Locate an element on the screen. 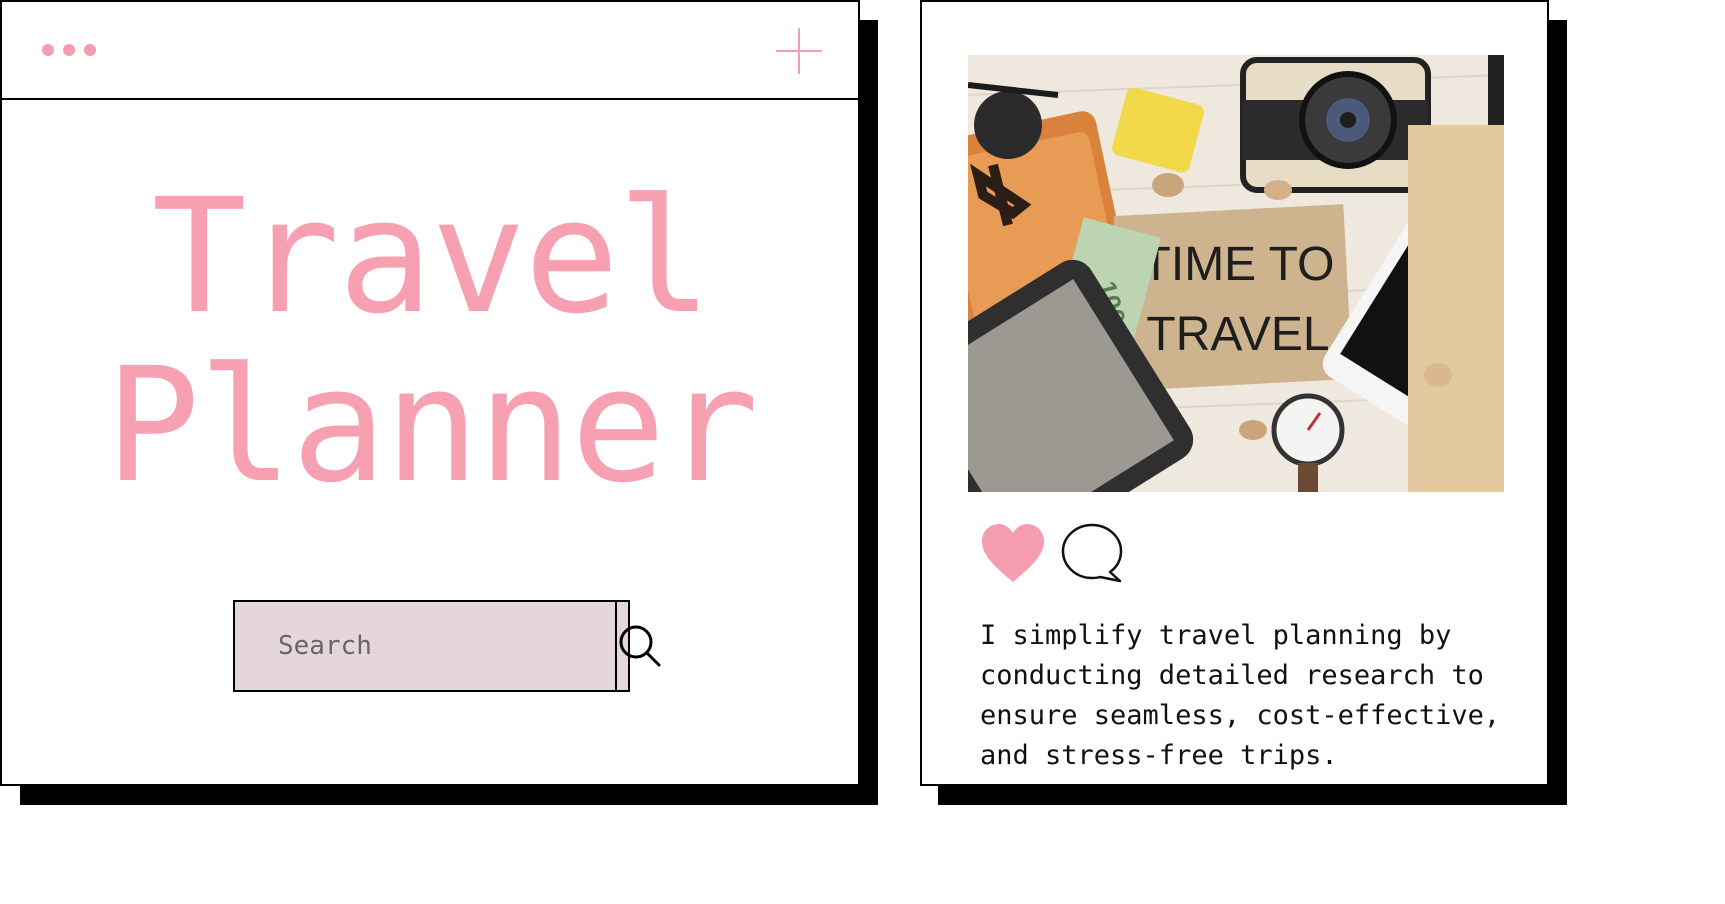  page-title-line-1: Travel is located at coordinates (432, 257).